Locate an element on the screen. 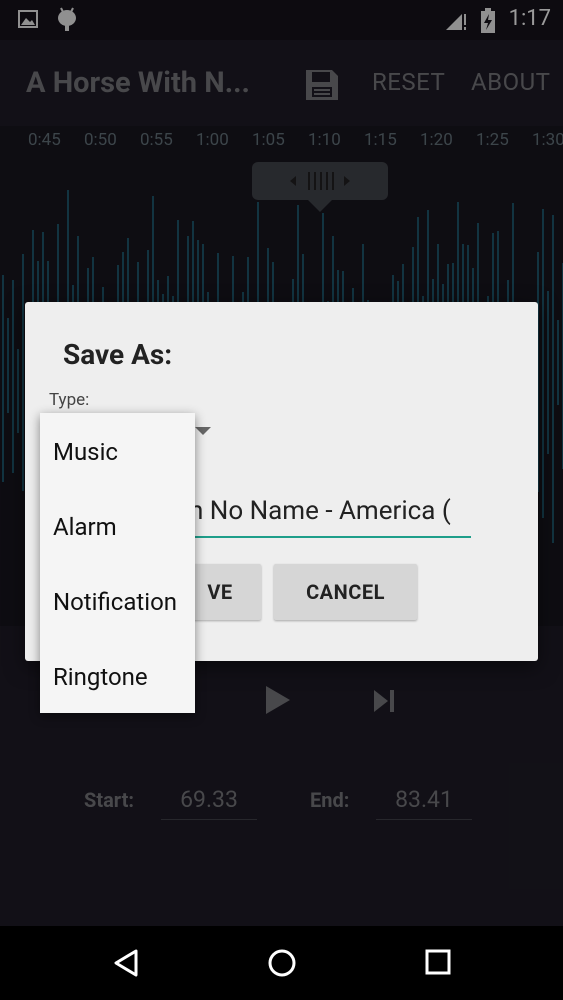 The width and height of the screenshot is (563, 1000). dialog-title: Save As: is located at coordinates (118, 354).